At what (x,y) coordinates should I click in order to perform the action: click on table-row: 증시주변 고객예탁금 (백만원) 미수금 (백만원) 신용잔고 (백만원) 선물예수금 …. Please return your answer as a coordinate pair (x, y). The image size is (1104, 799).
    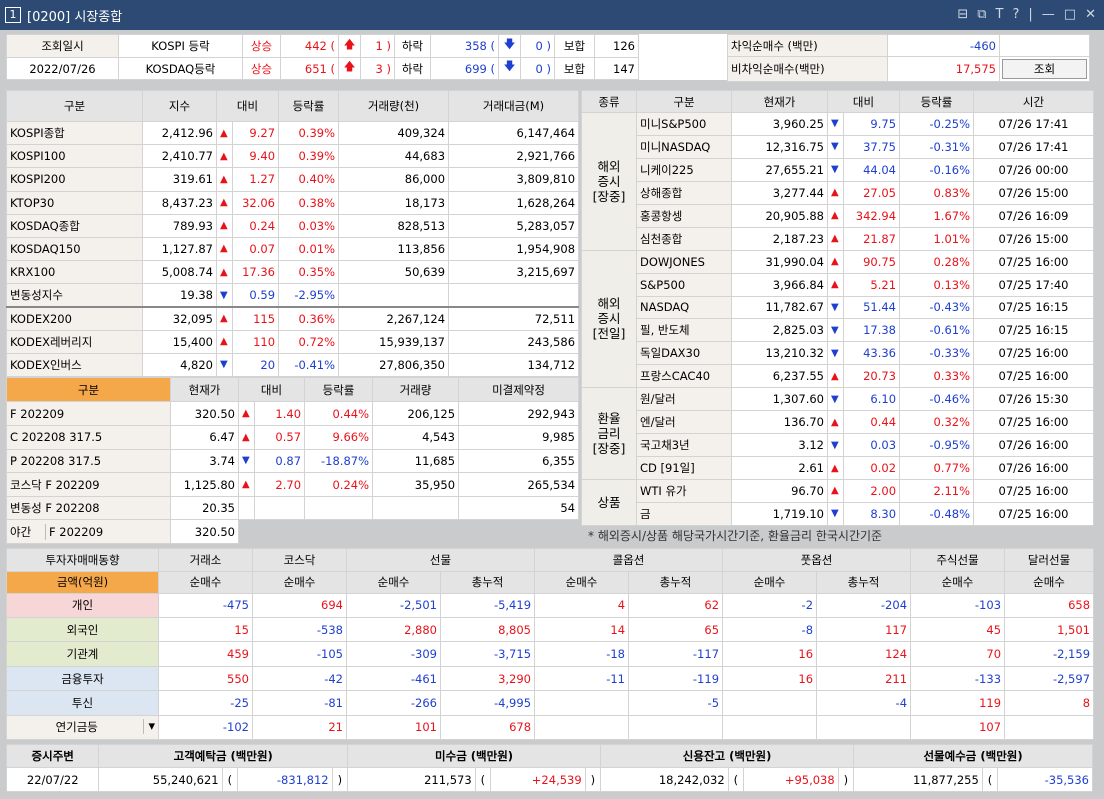
    Looking at the image, I should click on (549, 756).